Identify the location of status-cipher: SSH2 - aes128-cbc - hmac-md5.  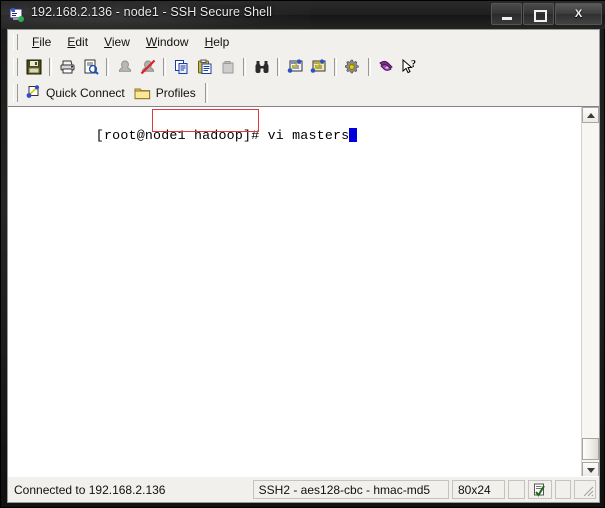
(350, 489).